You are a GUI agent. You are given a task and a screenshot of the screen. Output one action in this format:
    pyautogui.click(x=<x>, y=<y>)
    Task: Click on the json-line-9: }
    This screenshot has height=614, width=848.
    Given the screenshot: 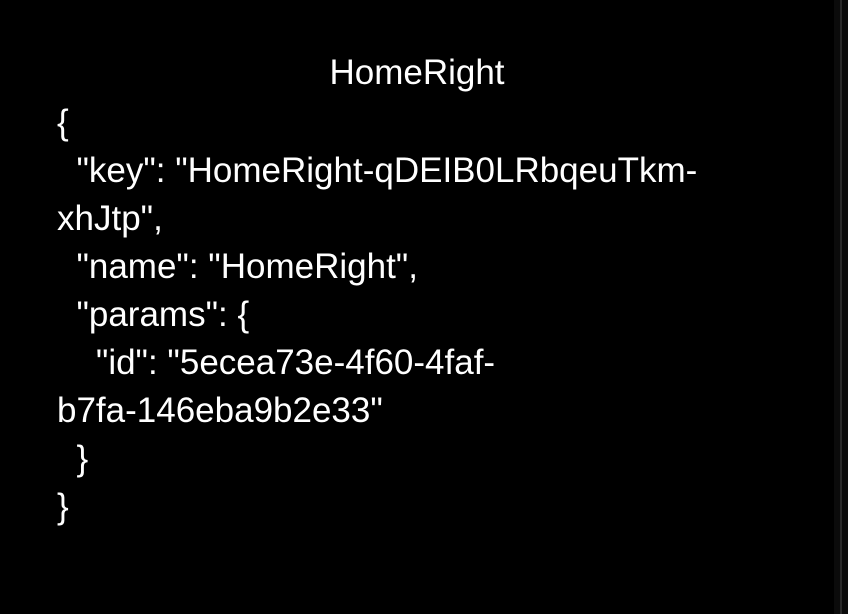 What is the action you would take?
    pyautogui.click(x=63, y=506)
    